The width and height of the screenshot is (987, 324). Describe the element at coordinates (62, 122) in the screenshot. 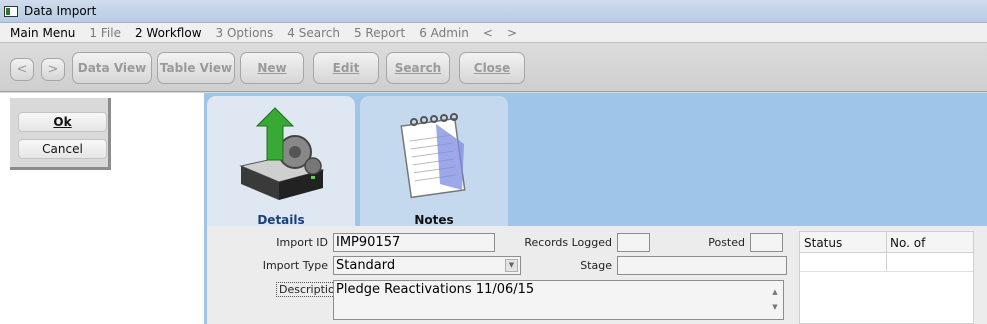

I see `ok-button: Ok` at that location.